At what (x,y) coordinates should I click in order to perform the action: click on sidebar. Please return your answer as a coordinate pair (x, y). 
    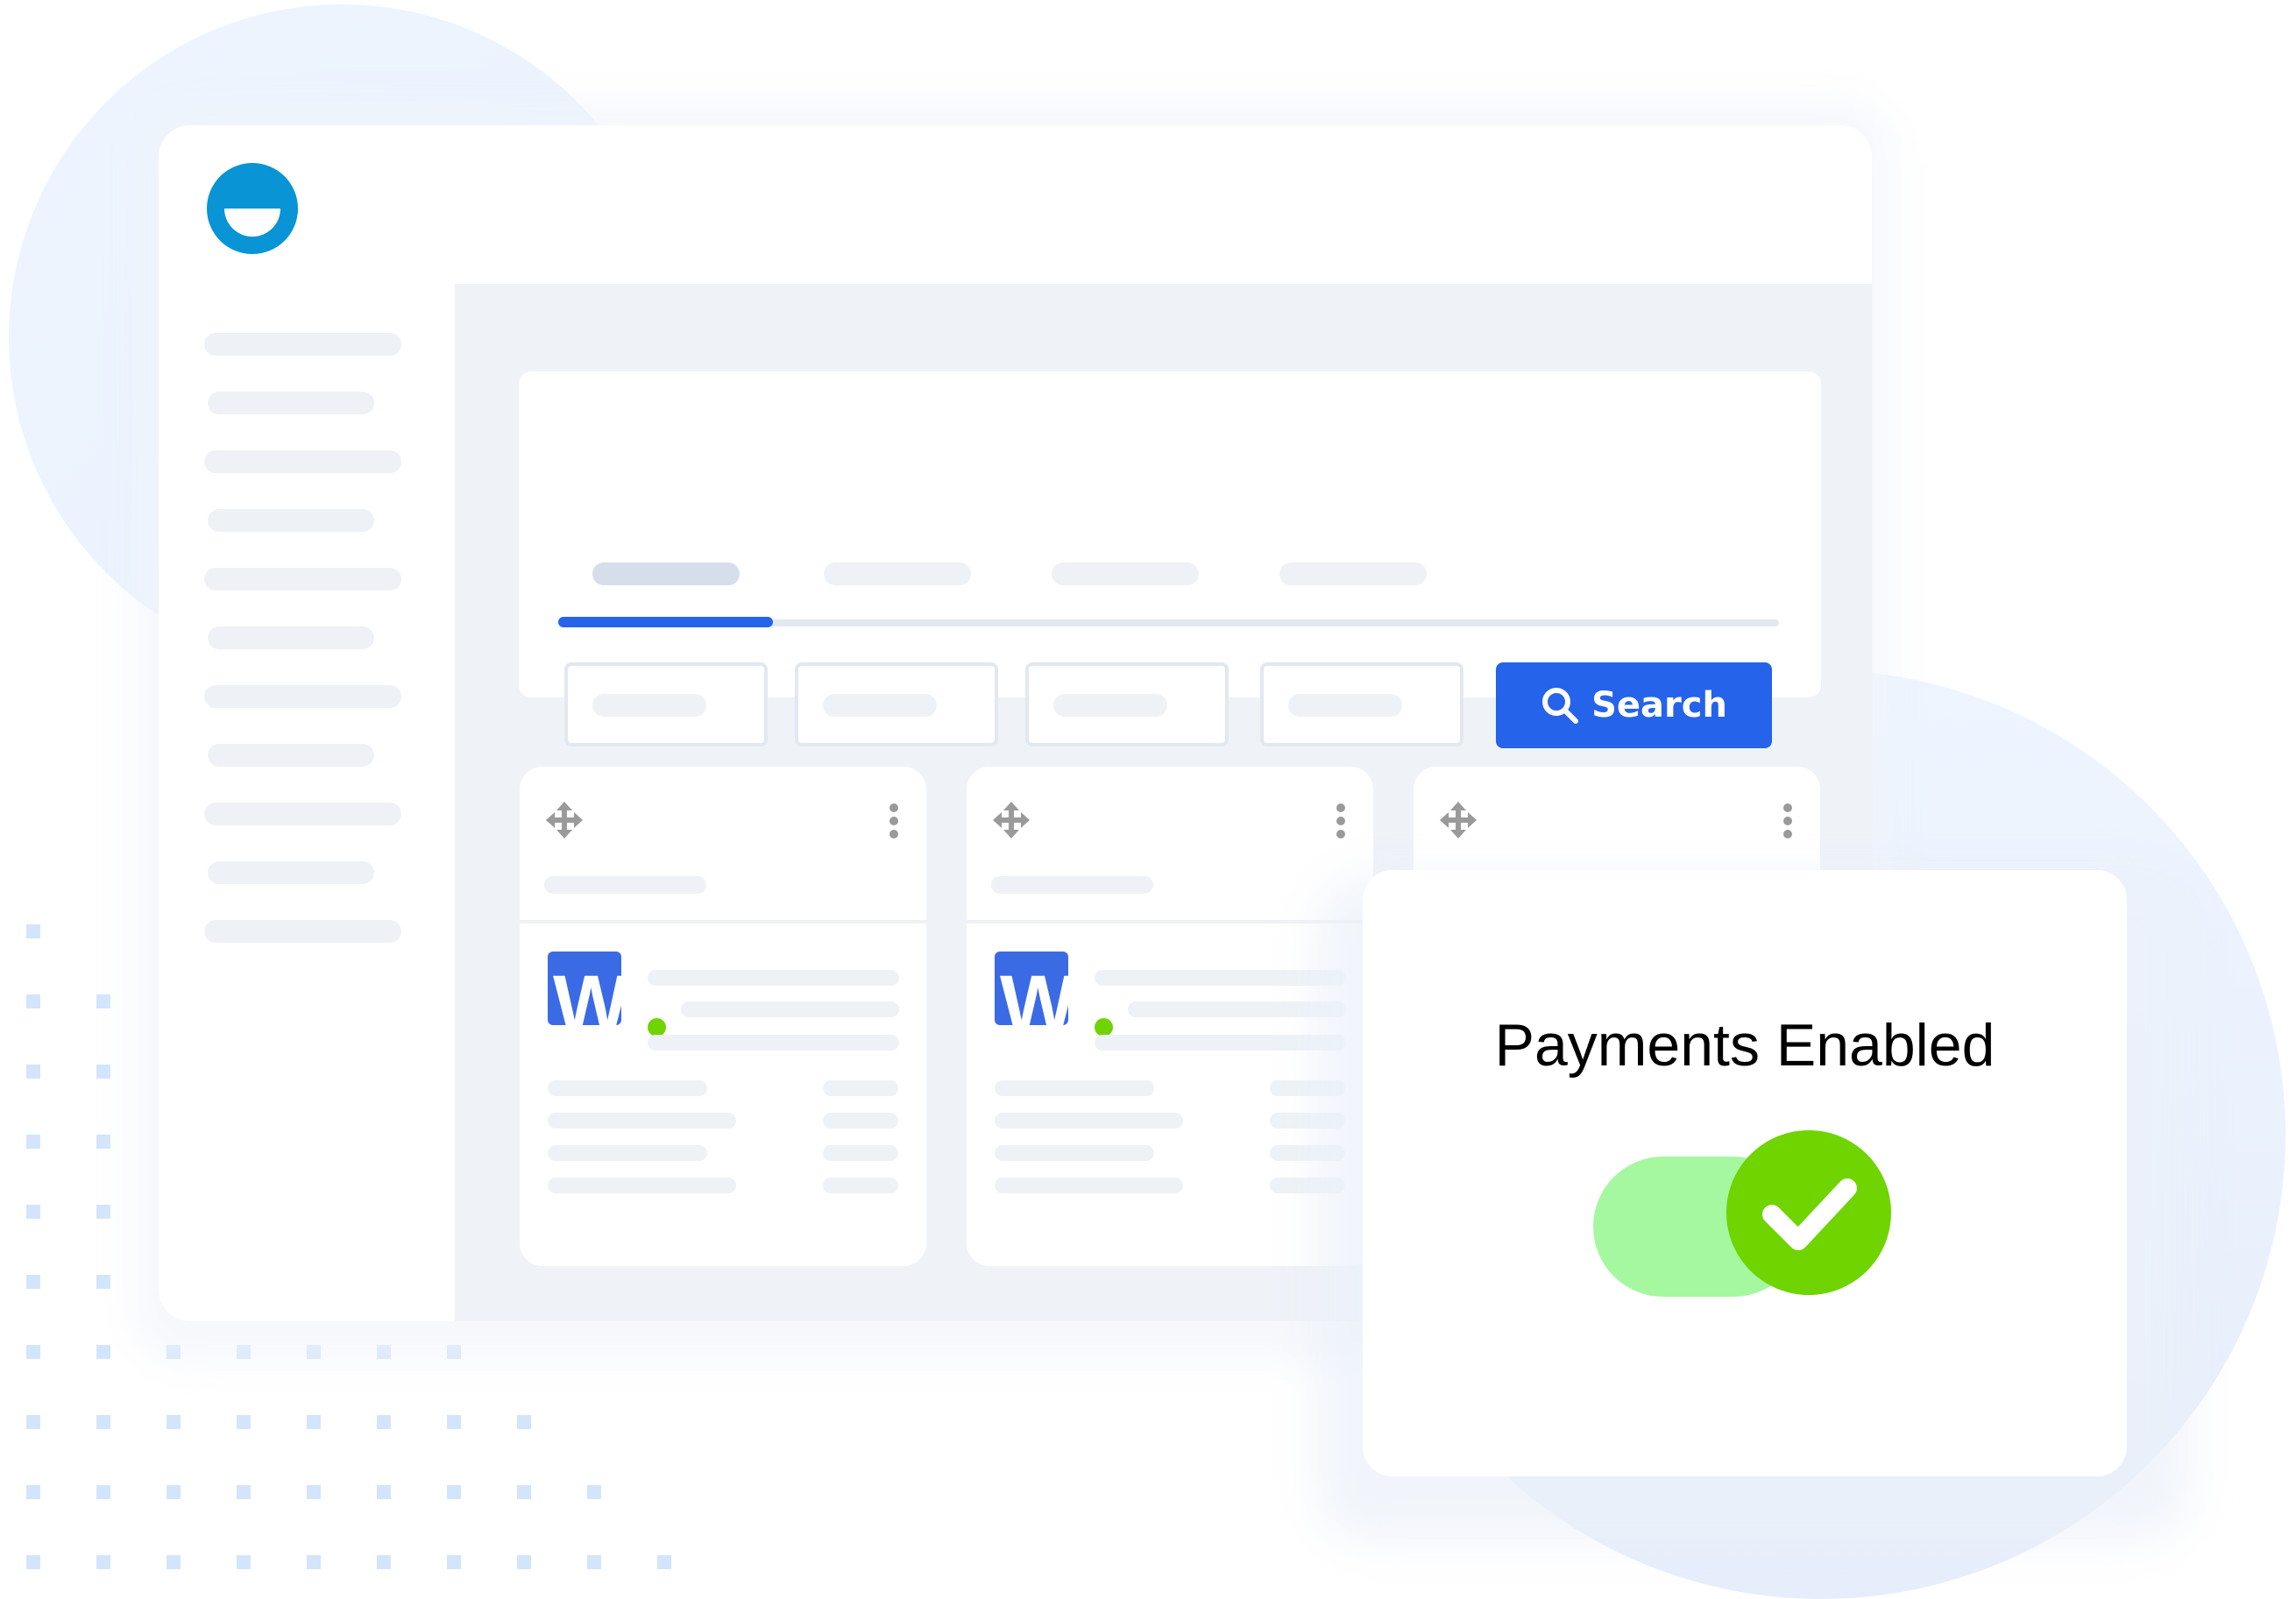
    Looking at the image, I should click on (307, 802).